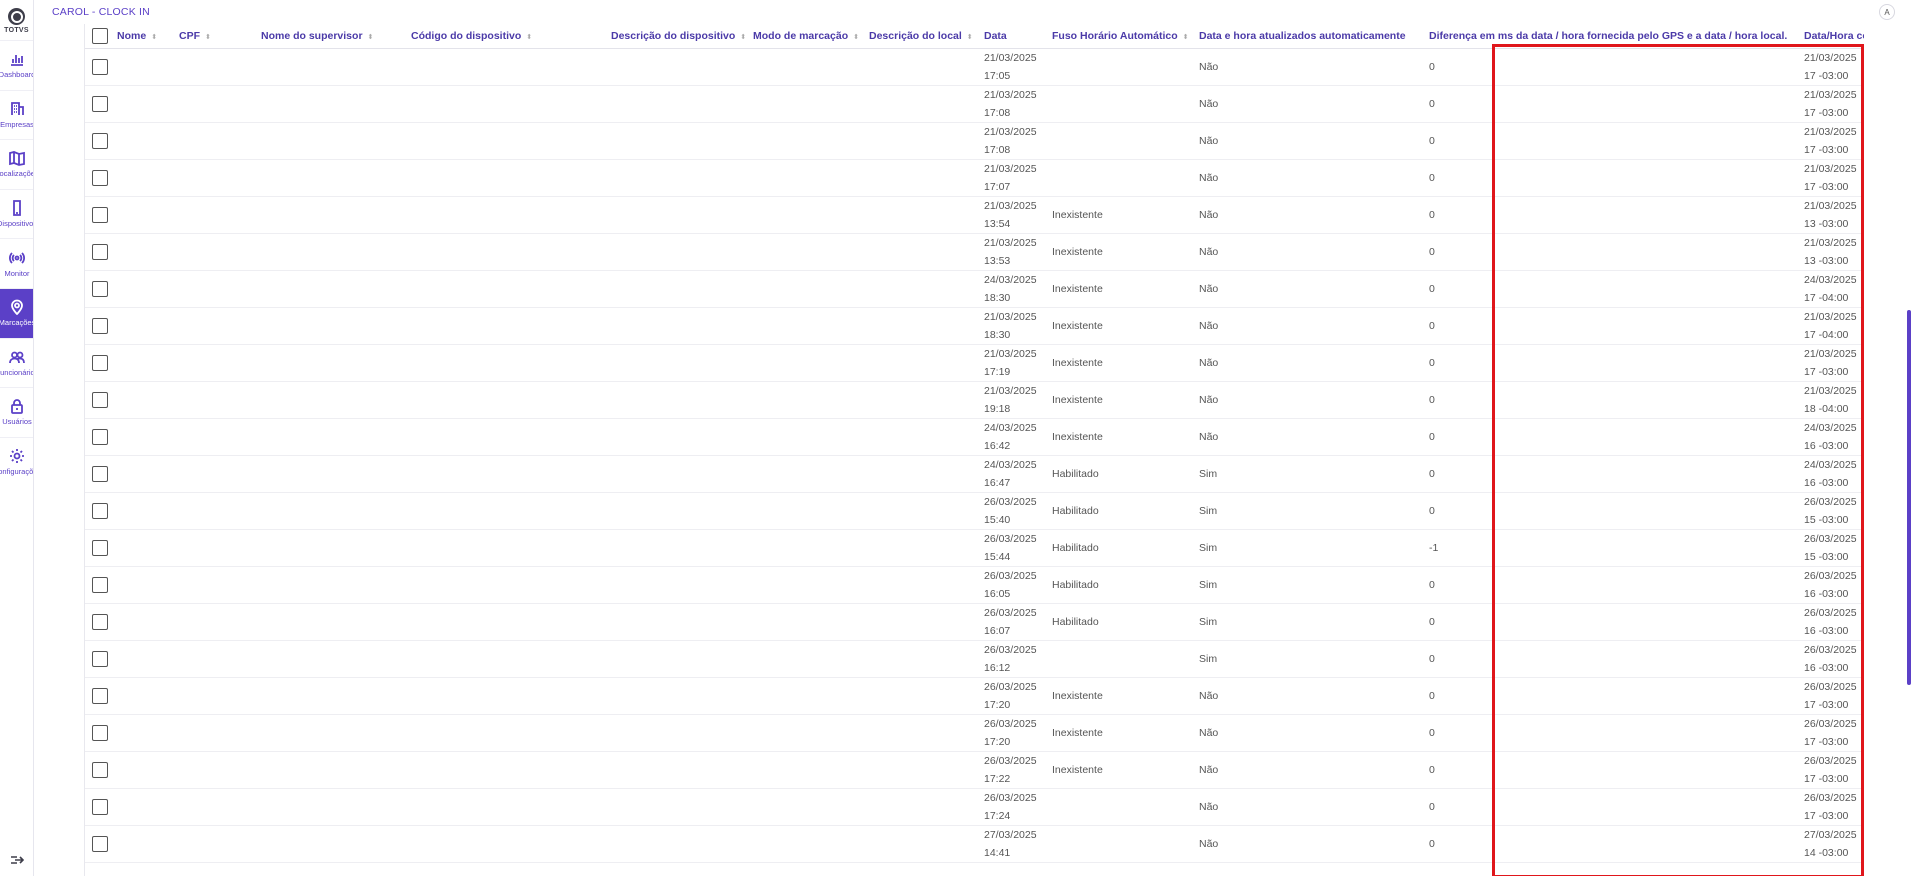 The image size is (1911, 876). Describe the element at coordinates (16, 263) in the screenshot. I see `sidebar-item-monitor: Monitor` at that location.